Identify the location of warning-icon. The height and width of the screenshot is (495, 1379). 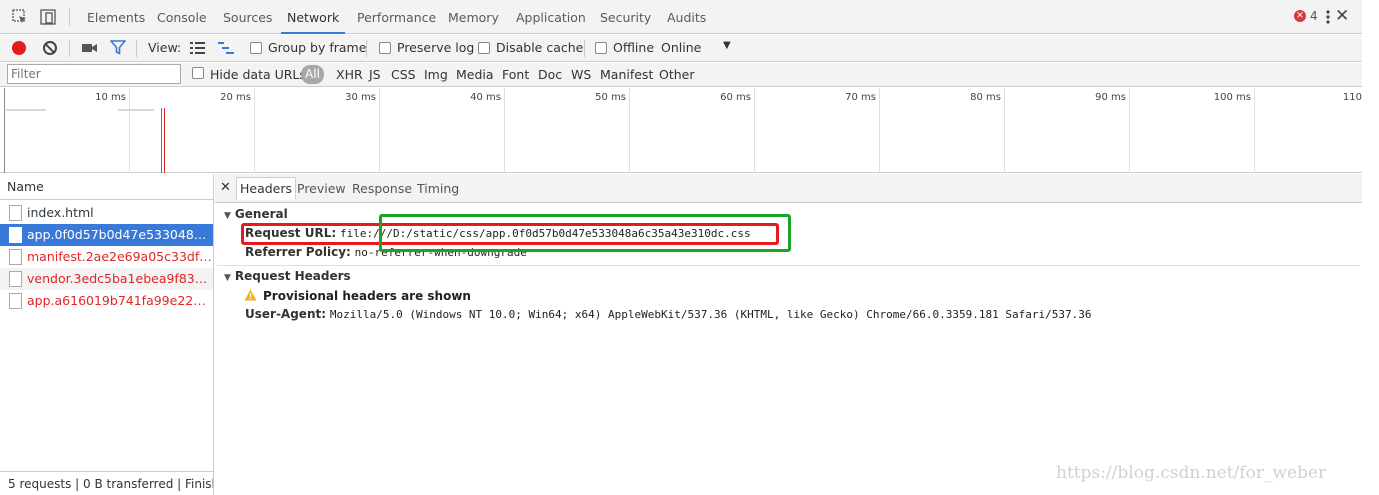
(250, 295).